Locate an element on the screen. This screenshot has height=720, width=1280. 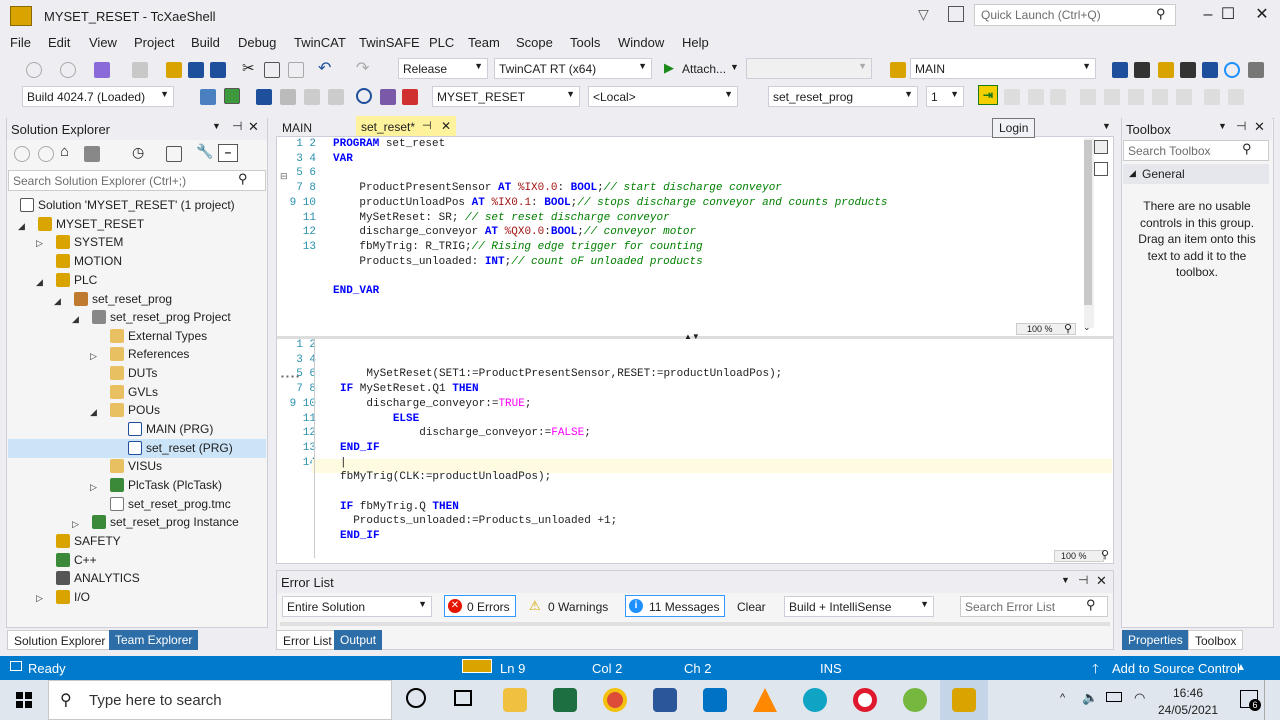
new-project-icon is located at coordinates (102, 70).